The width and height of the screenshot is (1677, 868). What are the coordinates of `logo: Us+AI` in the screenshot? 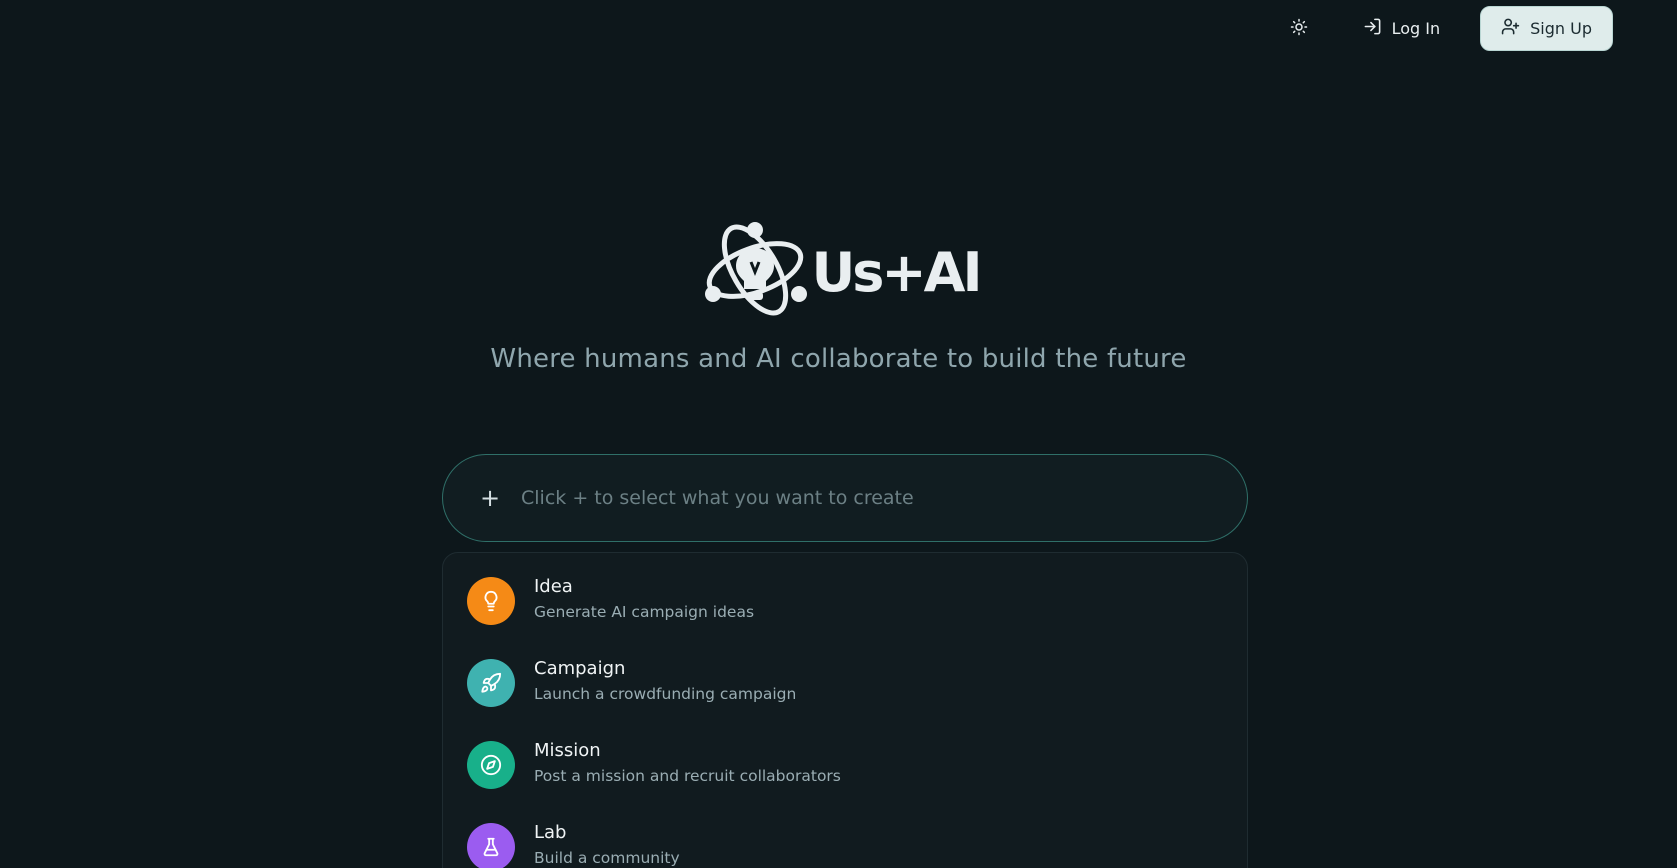 It's located at (843, 272).